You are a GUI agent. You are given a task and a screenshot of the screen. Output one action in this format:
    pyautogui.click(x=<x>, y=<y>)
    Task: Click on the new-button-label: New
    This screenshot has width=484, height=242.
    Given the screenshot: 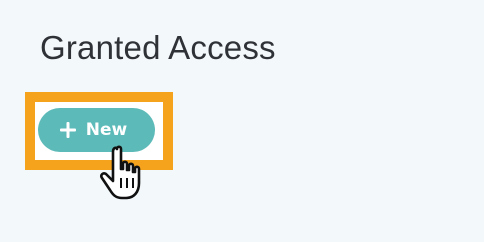 What is the action you would take?
    pyautogui.click(x=106, y=130)
    